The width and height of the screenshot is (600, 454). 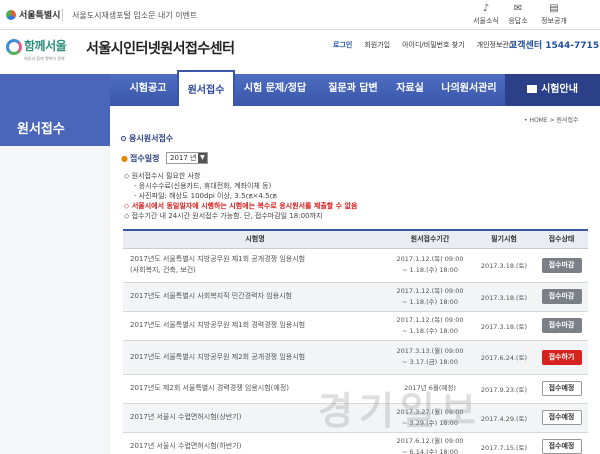 I want to click on period-end: ~ 3.29.(수) 18:00, so click(x=430, y=422).